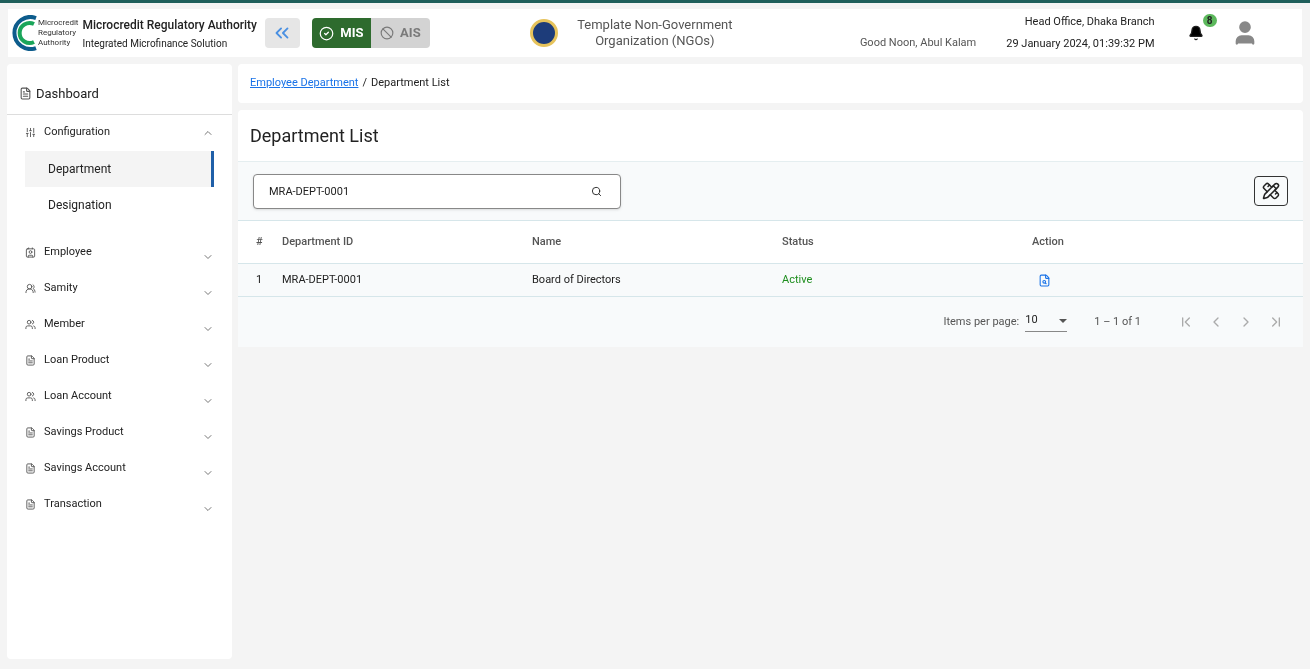  I want to click on page-range: 1 – 1 of 1, so click(1117, 321).